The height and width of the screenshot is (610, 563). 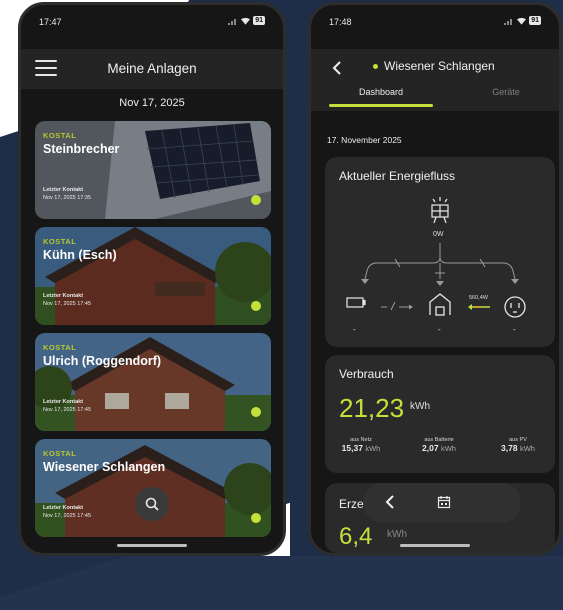 I want to click on search-button, so click(x=152, y=504).